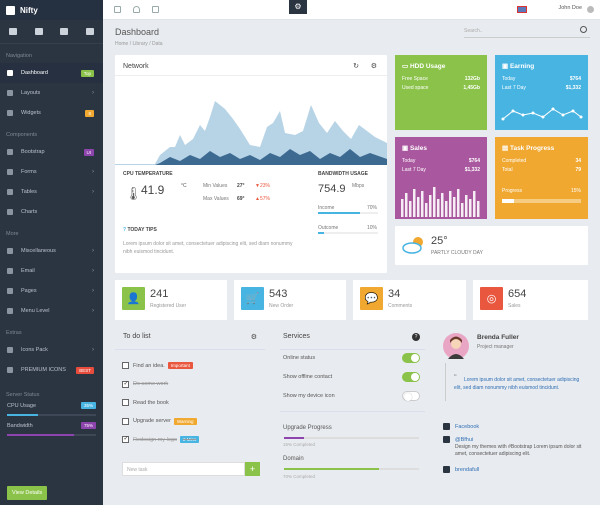 This screenshot has width=600, height=505. Describe the element at coordinates (542, 114) in the screenshot. I see `earning-sparkline` at that location.